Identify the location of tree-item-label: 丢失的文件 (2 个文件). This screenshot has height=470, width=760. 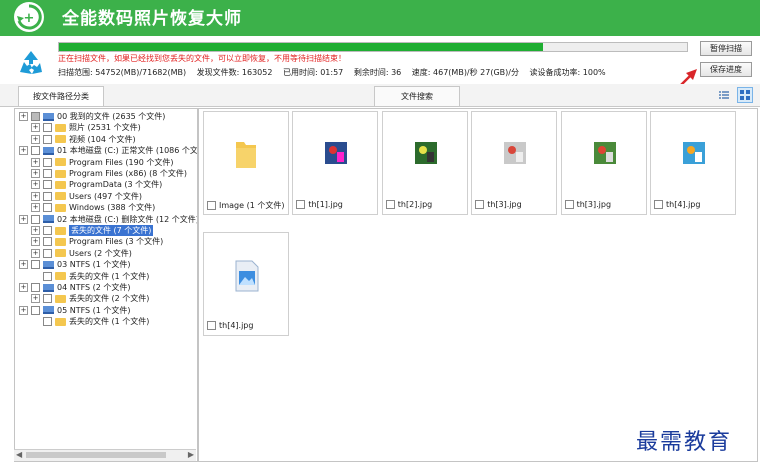
(109, 299).